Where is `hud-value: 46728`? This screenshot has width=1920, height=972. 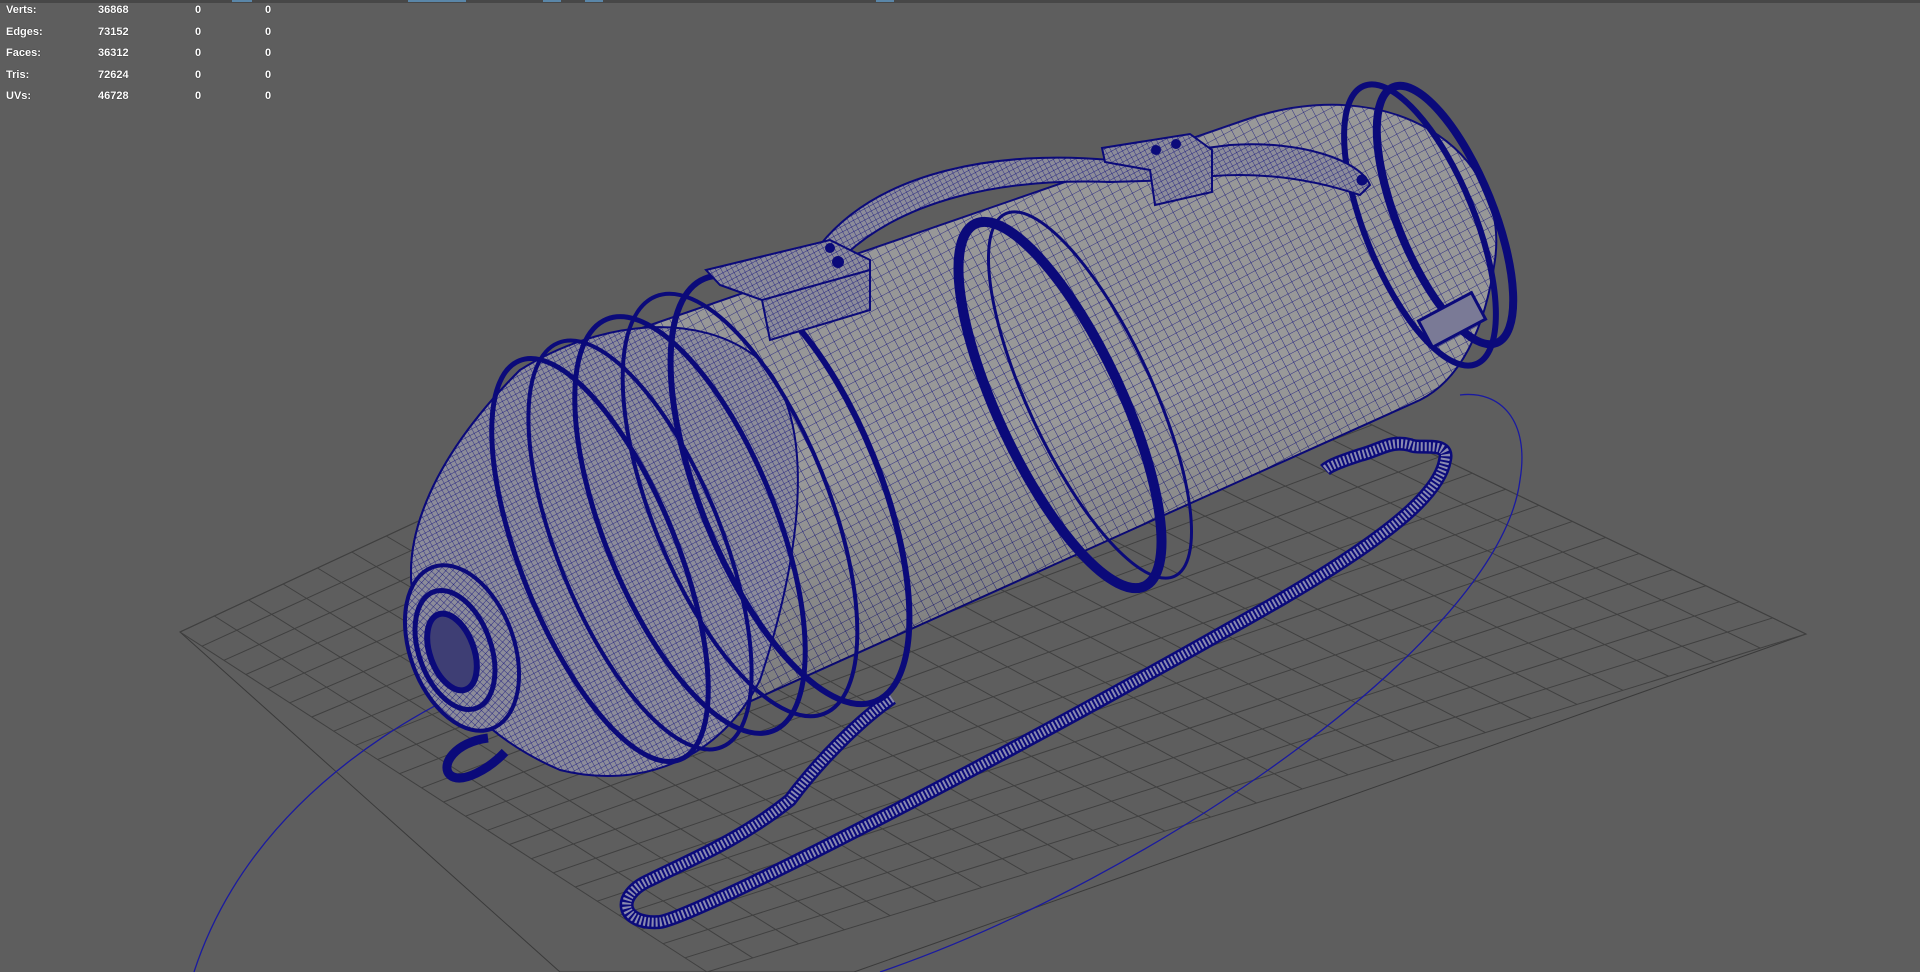 hud-value: 46728 is located at coordinates (113, 96).